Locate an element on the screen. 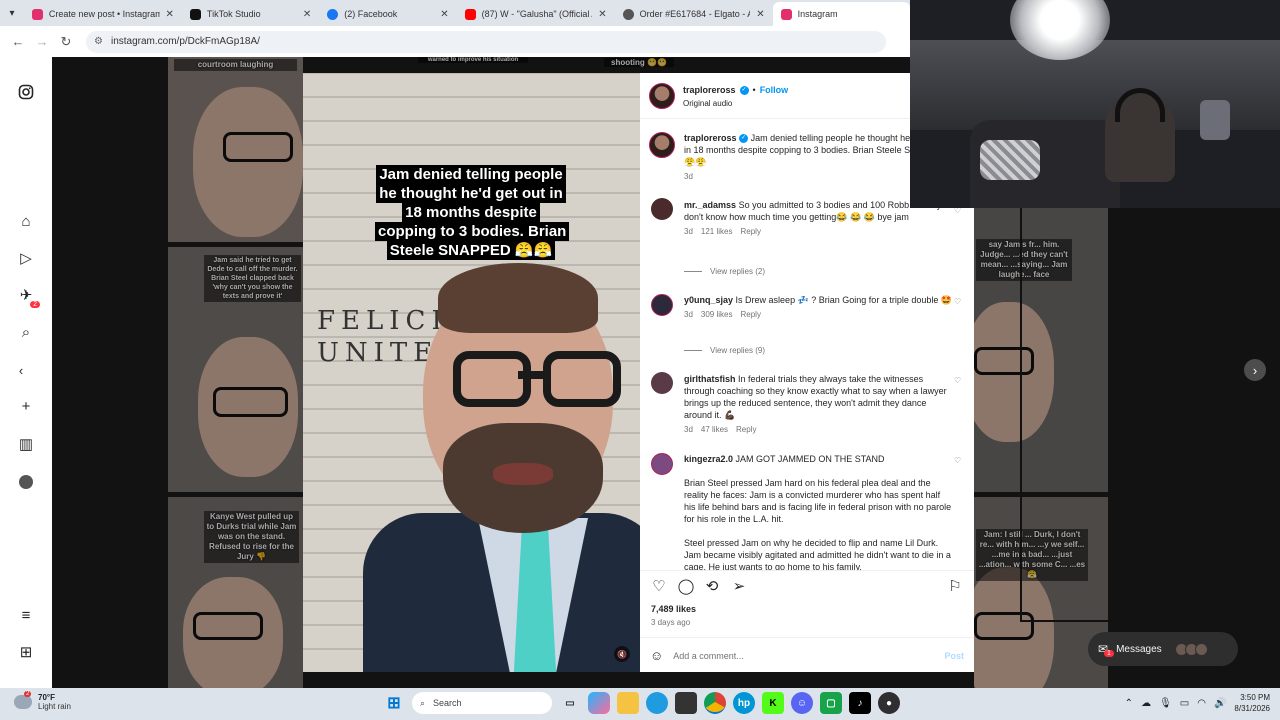 This screenshot has width=1280, height=720. commenter-username: mr._adamss is located at coordinates (710, 205).